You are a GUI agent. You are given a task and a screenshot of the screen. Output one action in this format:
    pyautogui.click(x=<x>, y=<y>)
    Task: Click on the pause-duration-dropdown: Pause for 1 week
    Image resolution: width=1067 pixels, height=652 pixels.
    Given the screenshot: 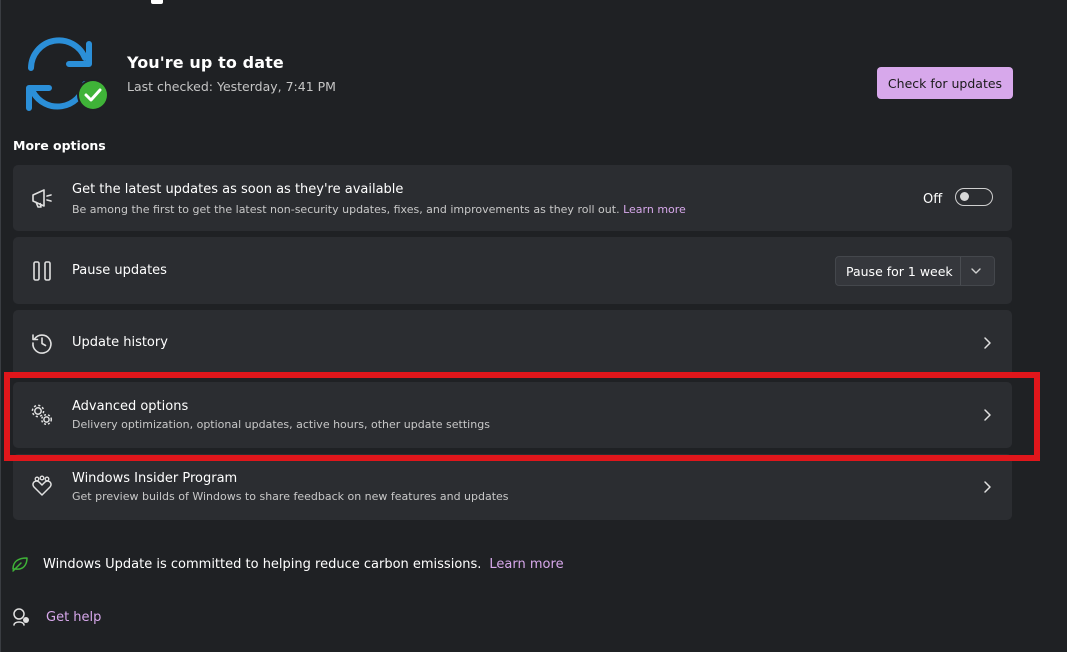 What is the action you would take?
    pyautogui.click(x=915, y=271)
    